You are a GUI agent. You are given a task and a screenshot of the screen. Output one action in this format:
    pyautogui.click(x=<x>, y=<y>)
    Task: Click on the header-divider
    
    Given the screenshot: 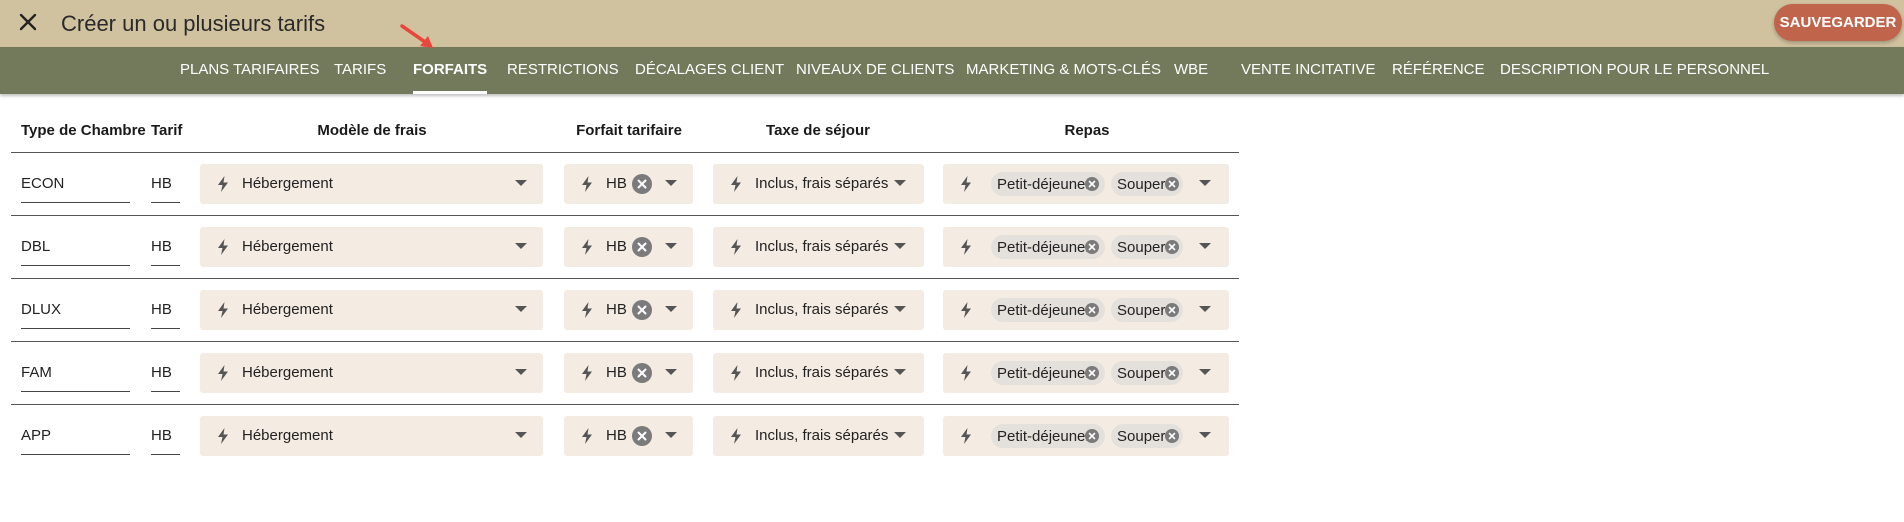 What is the action you would take?
    pyautogui.click(x=625, y=152)
    